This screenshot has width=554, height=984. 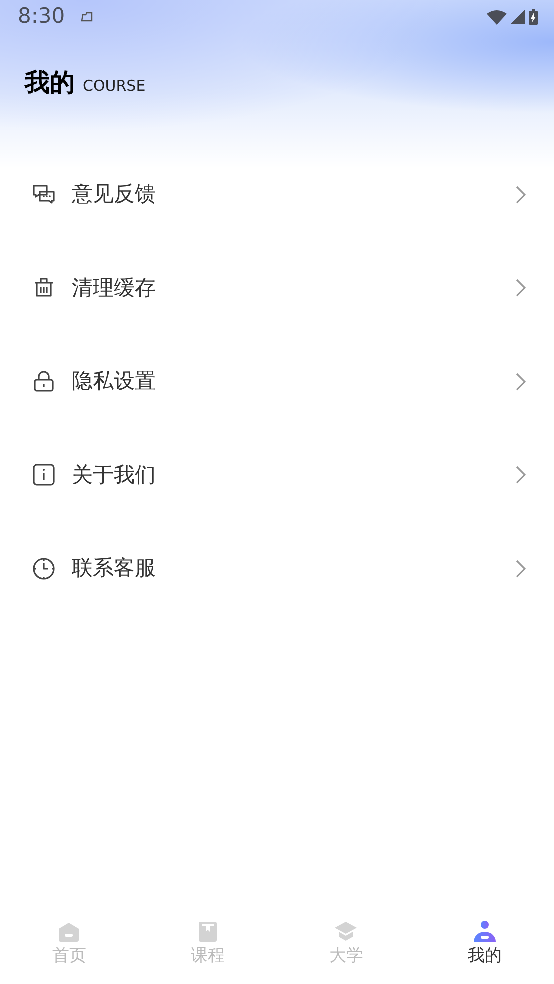 What do you see at coordinates (277, 475) in the screenshot?
I see `menu-item: 关于我们` at bounding box center [277, 475].